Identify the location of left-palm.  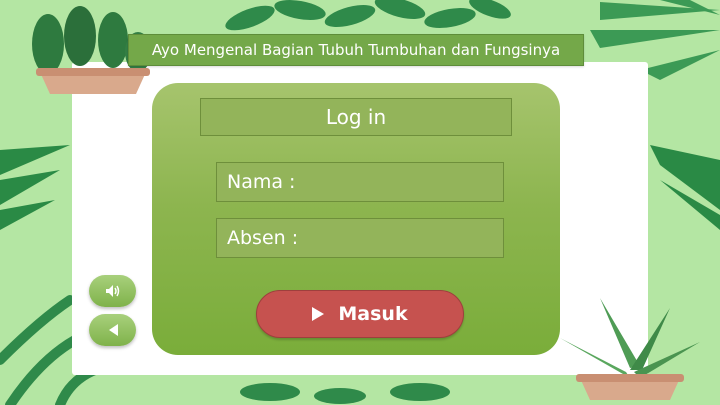
(35, 187).